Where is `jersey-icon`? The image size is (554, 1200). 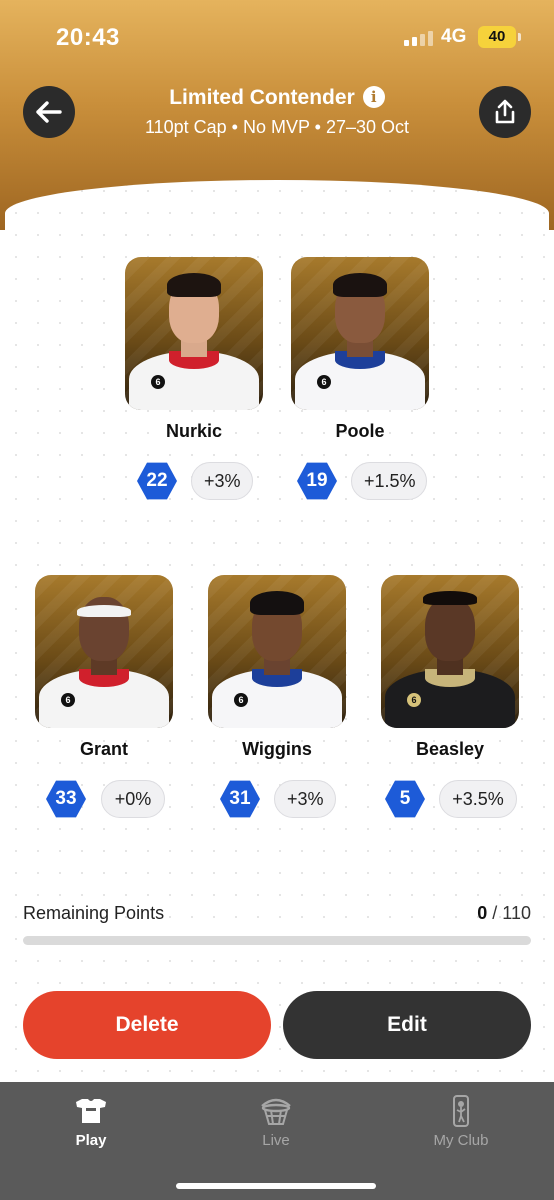
jersey-icon is located at coordinates (91, 1111).